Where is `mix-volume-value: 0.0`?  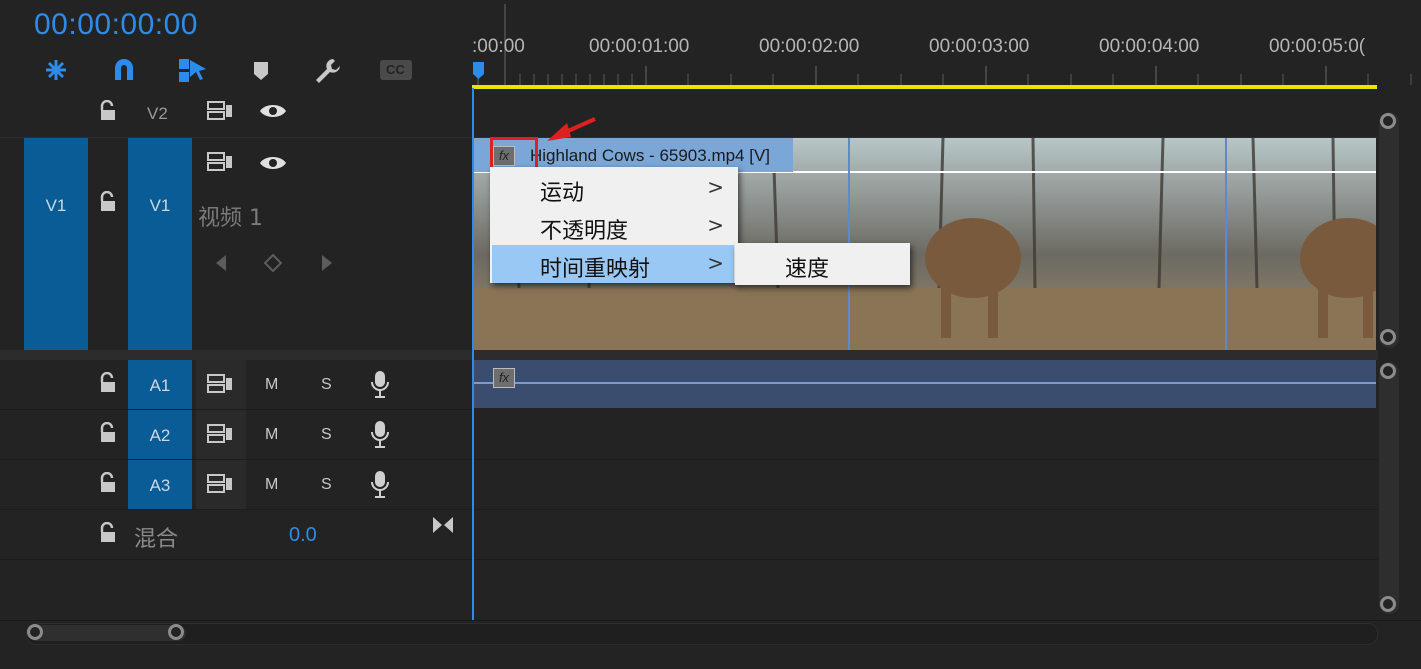
mix-volume-value: 0.0 is located at coordinates (303, 535).